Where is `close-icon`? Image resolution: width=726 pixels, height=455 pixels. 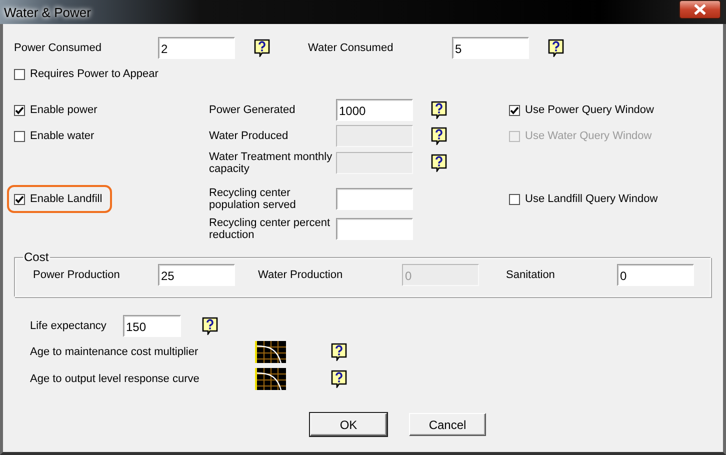
close-icon is located at coordinates (700, 9).